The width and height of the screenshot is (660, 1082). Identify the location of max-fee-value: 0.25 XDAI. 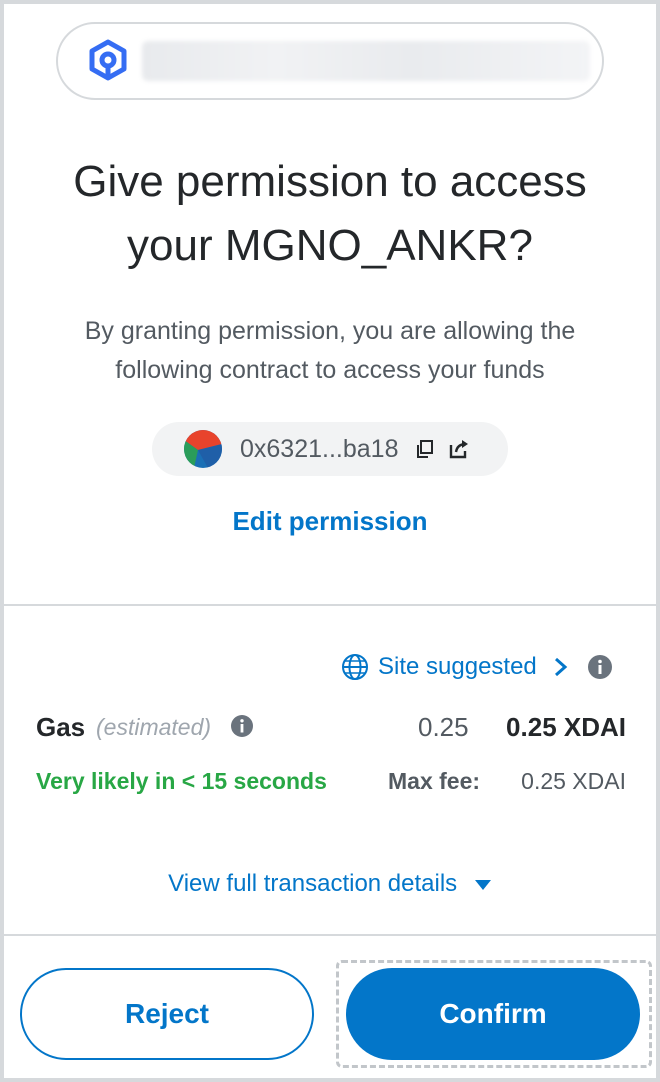
(573, 781).